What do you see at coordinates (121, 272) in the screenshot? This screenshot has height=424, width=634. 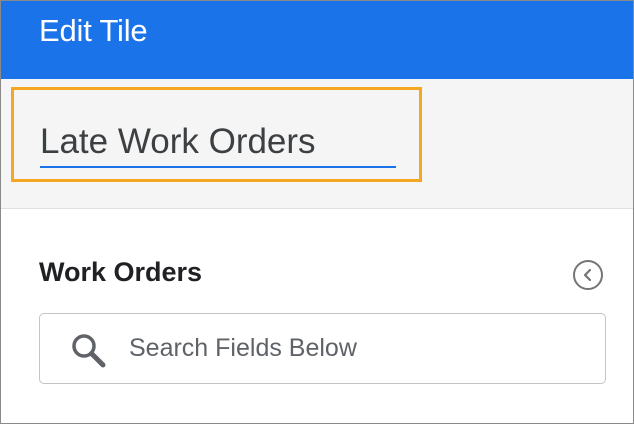 I see `section-heading: Work Orders` at bounding box center [121, 272].